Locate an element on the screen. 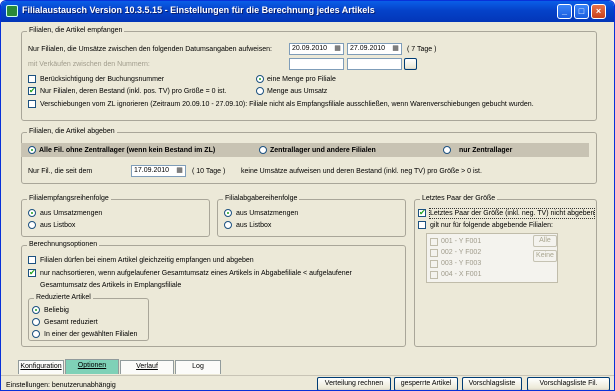 This screenshot has height=391, width=615. verkauf-picker-button is located at coordinates (410, 64).